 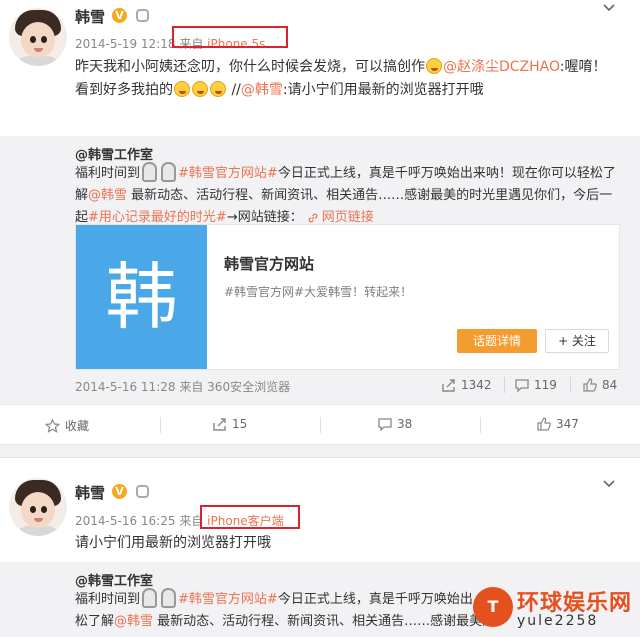 I want to click on repost-count: 1342, so click(x=467, y=385).